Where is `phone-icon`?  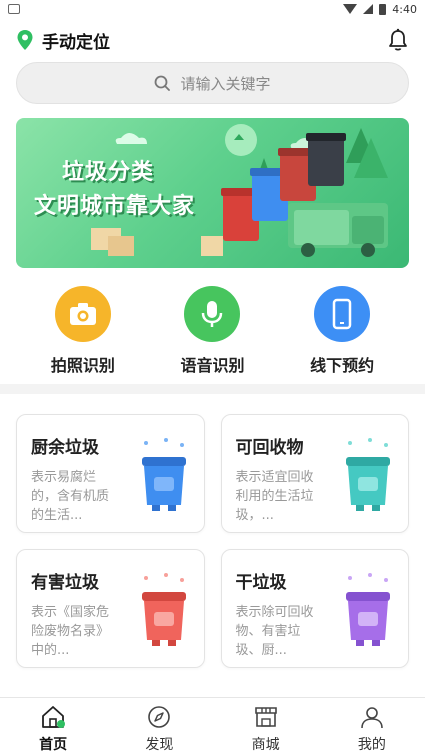 phone-icon is located at coordinates (342, 314).